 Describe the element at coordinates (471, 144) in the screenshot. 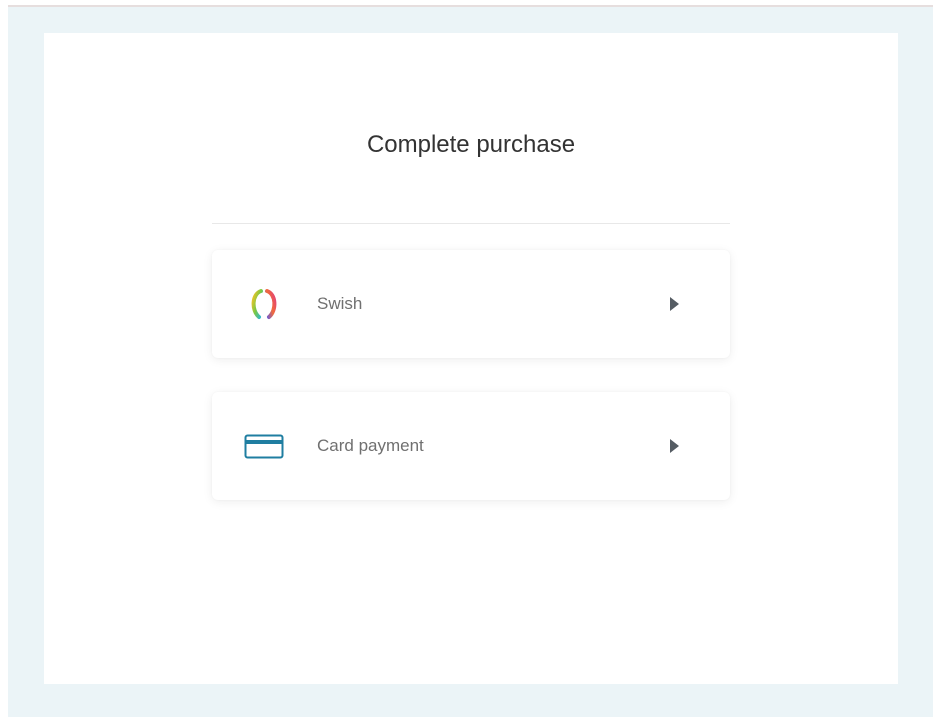

I see `page-title: Complete purchase` at that location.